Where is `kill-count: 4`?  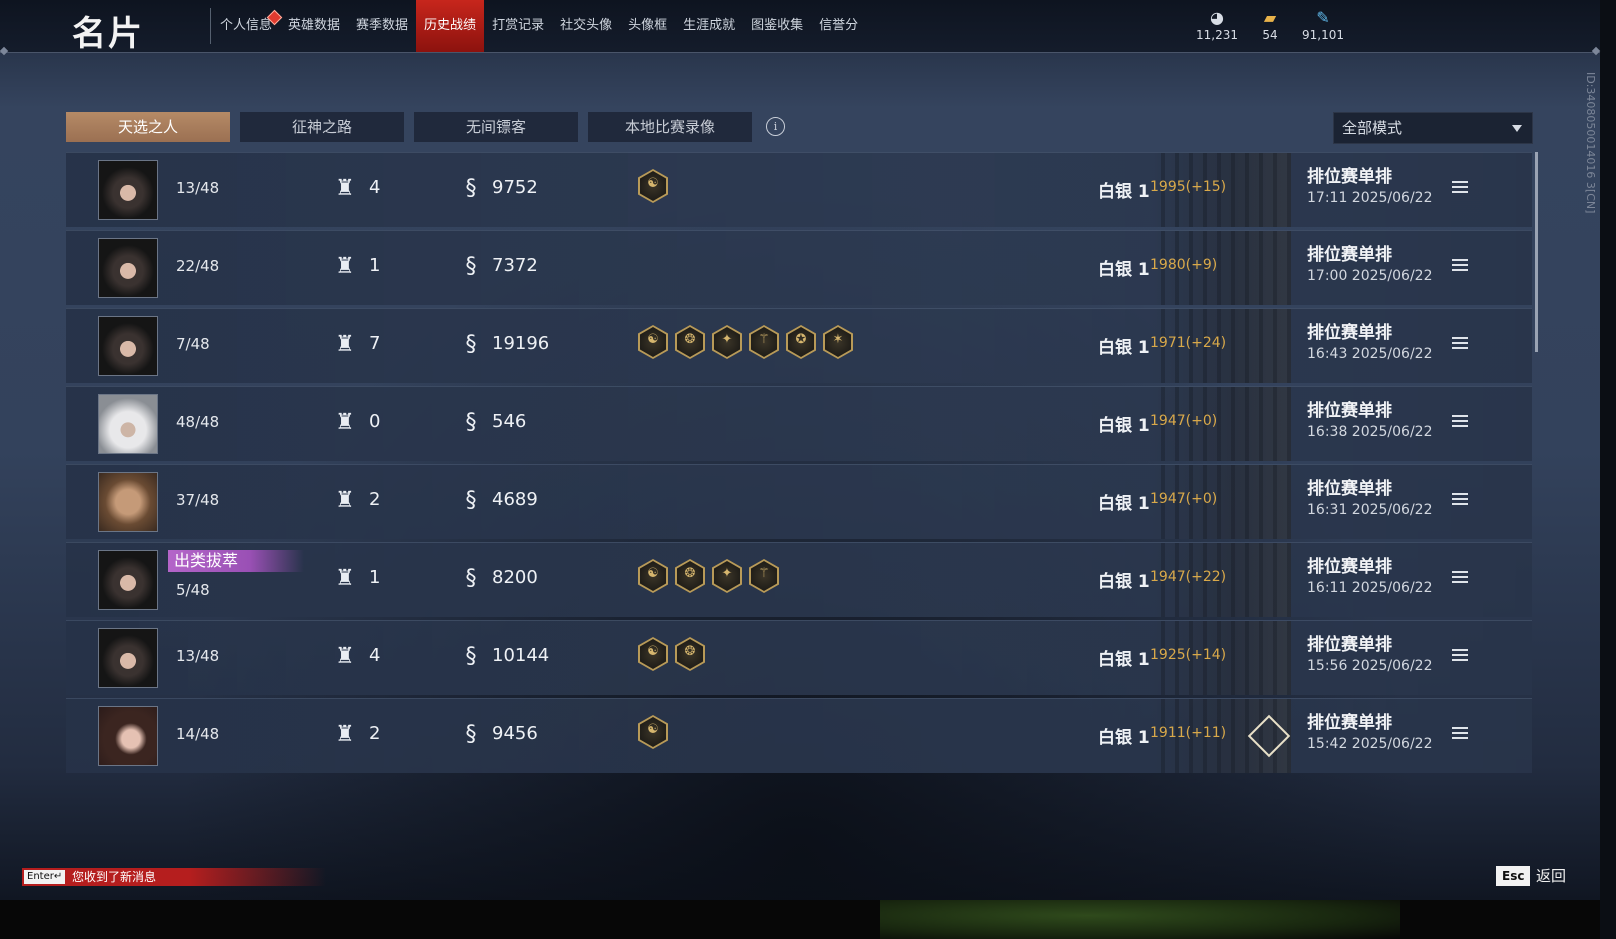
kill-count: 4 is located at coordinates (375, 655).